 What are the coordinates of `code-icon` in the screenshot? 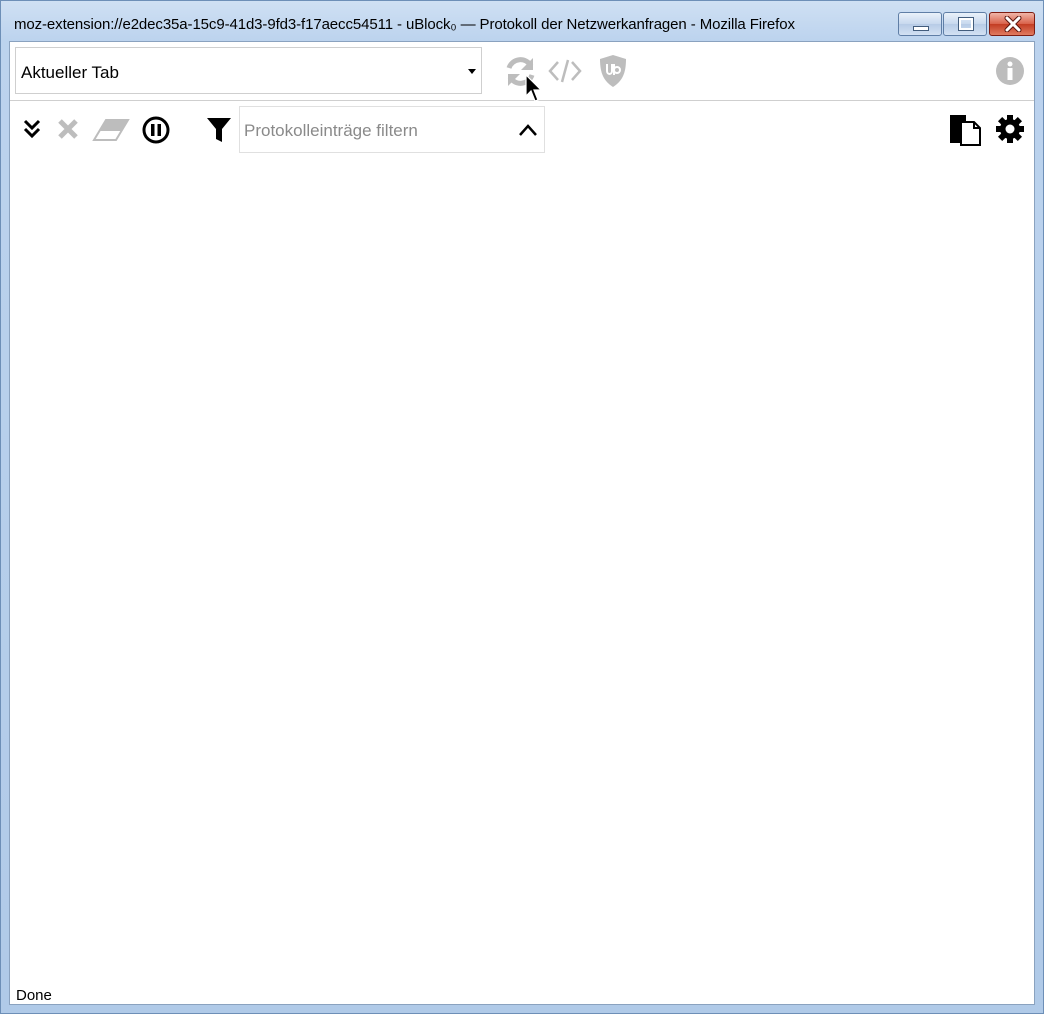 It's located at (565, 71).